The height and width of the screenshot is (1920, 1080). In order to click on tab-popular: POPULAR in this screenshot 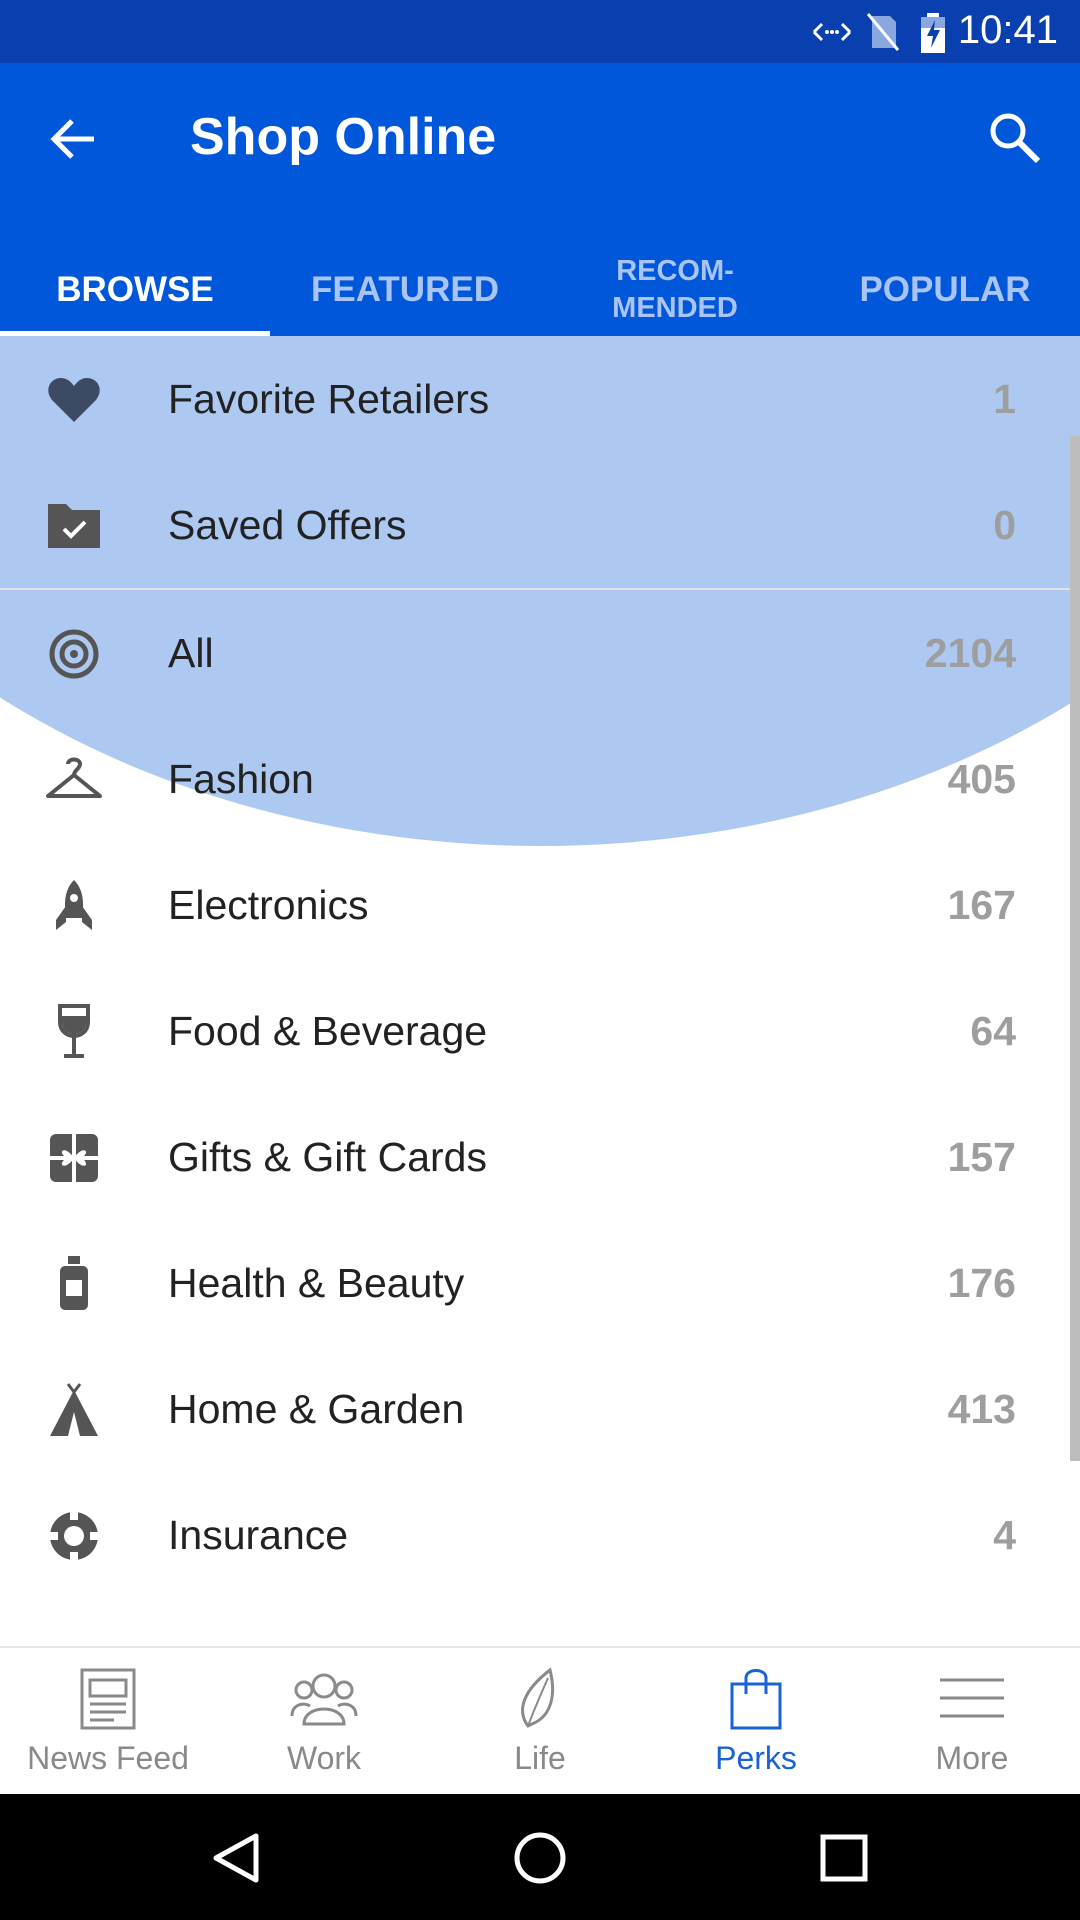, I will do `click(945, 289)`.